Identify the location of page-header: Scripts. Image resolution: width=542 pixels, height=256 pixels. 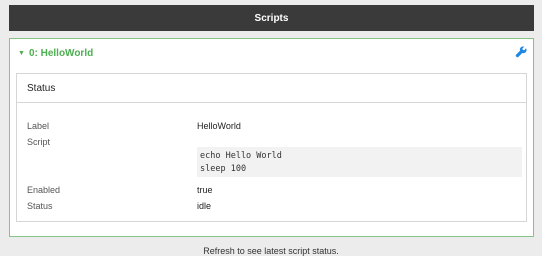
(271, 18).